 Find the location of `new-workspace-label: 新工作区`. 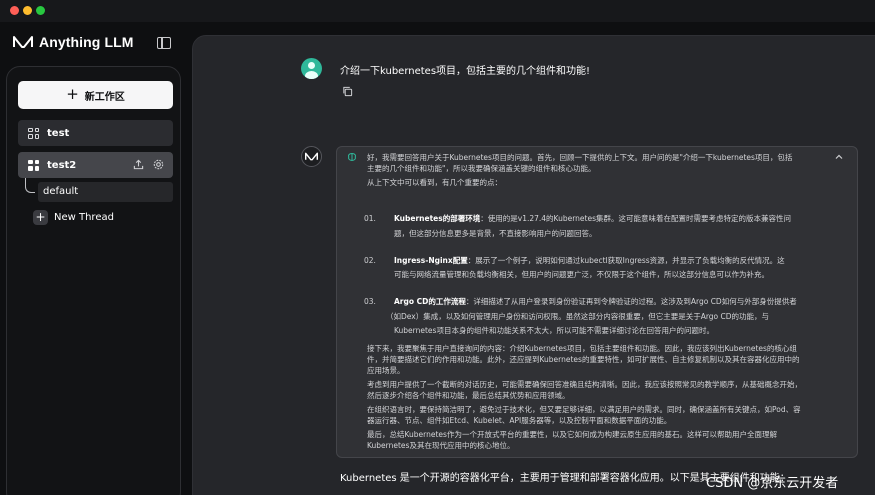

new-workspace-label: 新工作区 is located at coordinates (104, 97).